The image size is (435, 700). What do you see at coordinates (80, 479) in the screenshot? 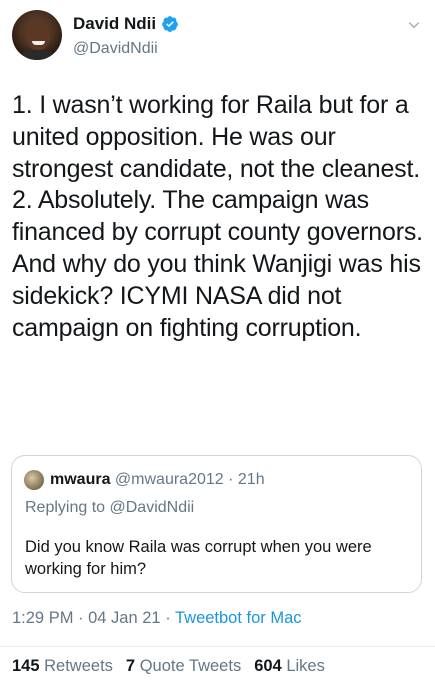
I see `quoted-author-name: mwaura` at bounding box center [80, 479].